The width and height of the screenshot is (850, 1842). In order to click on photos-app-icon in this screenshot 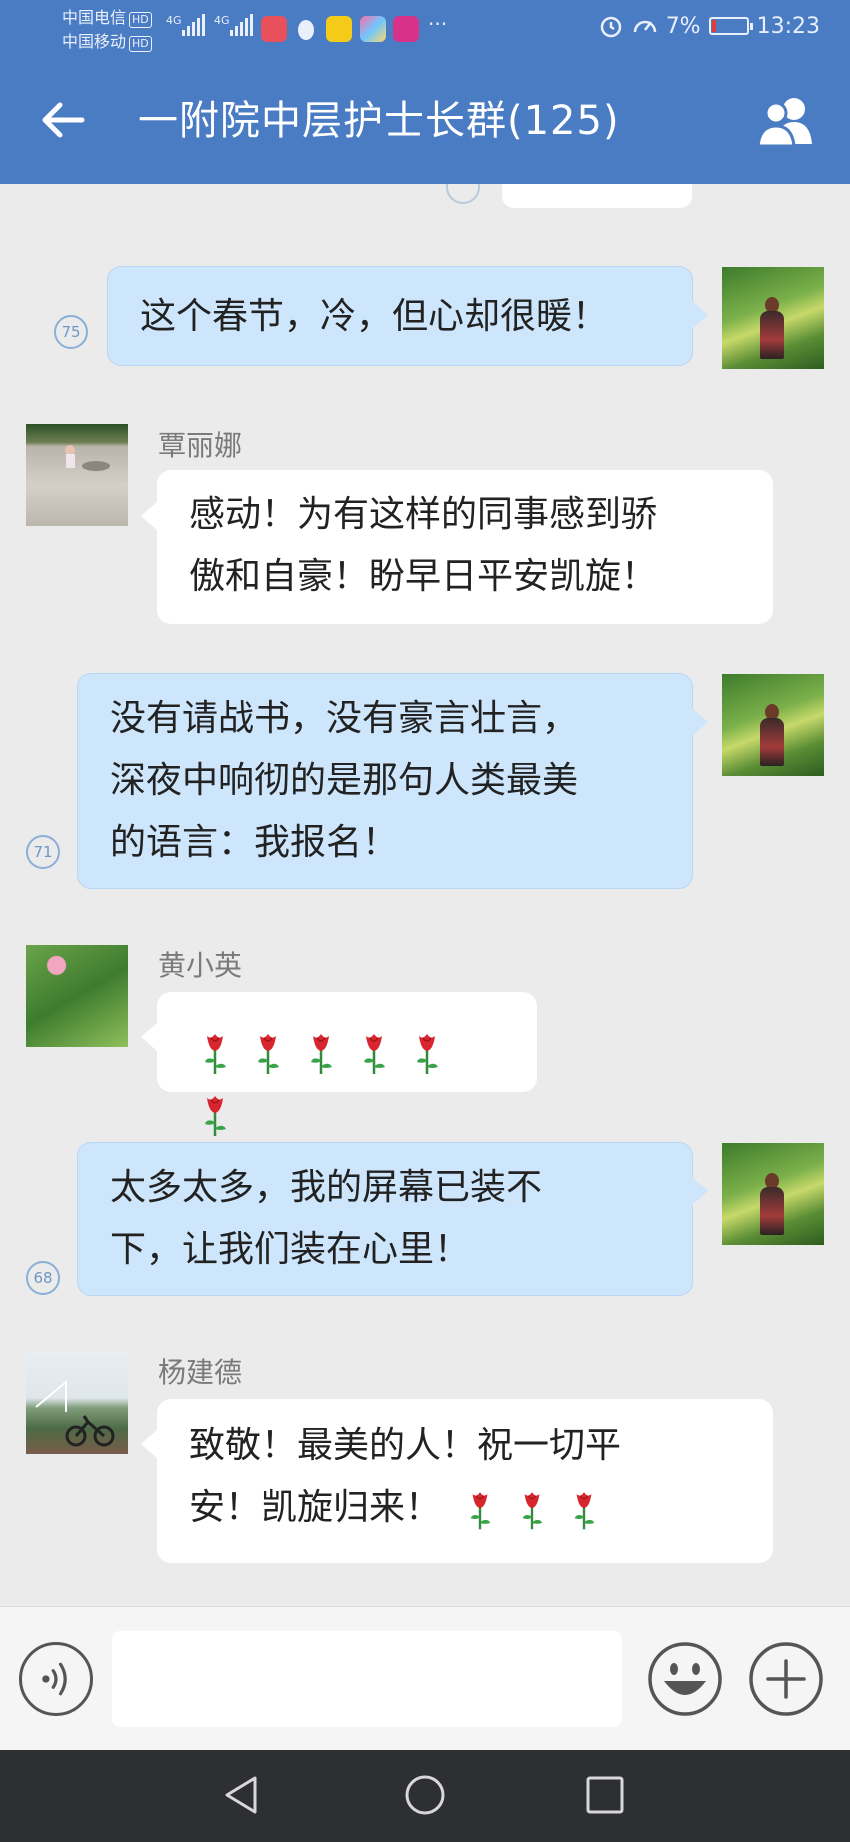, I will do `click(373, 29)`.